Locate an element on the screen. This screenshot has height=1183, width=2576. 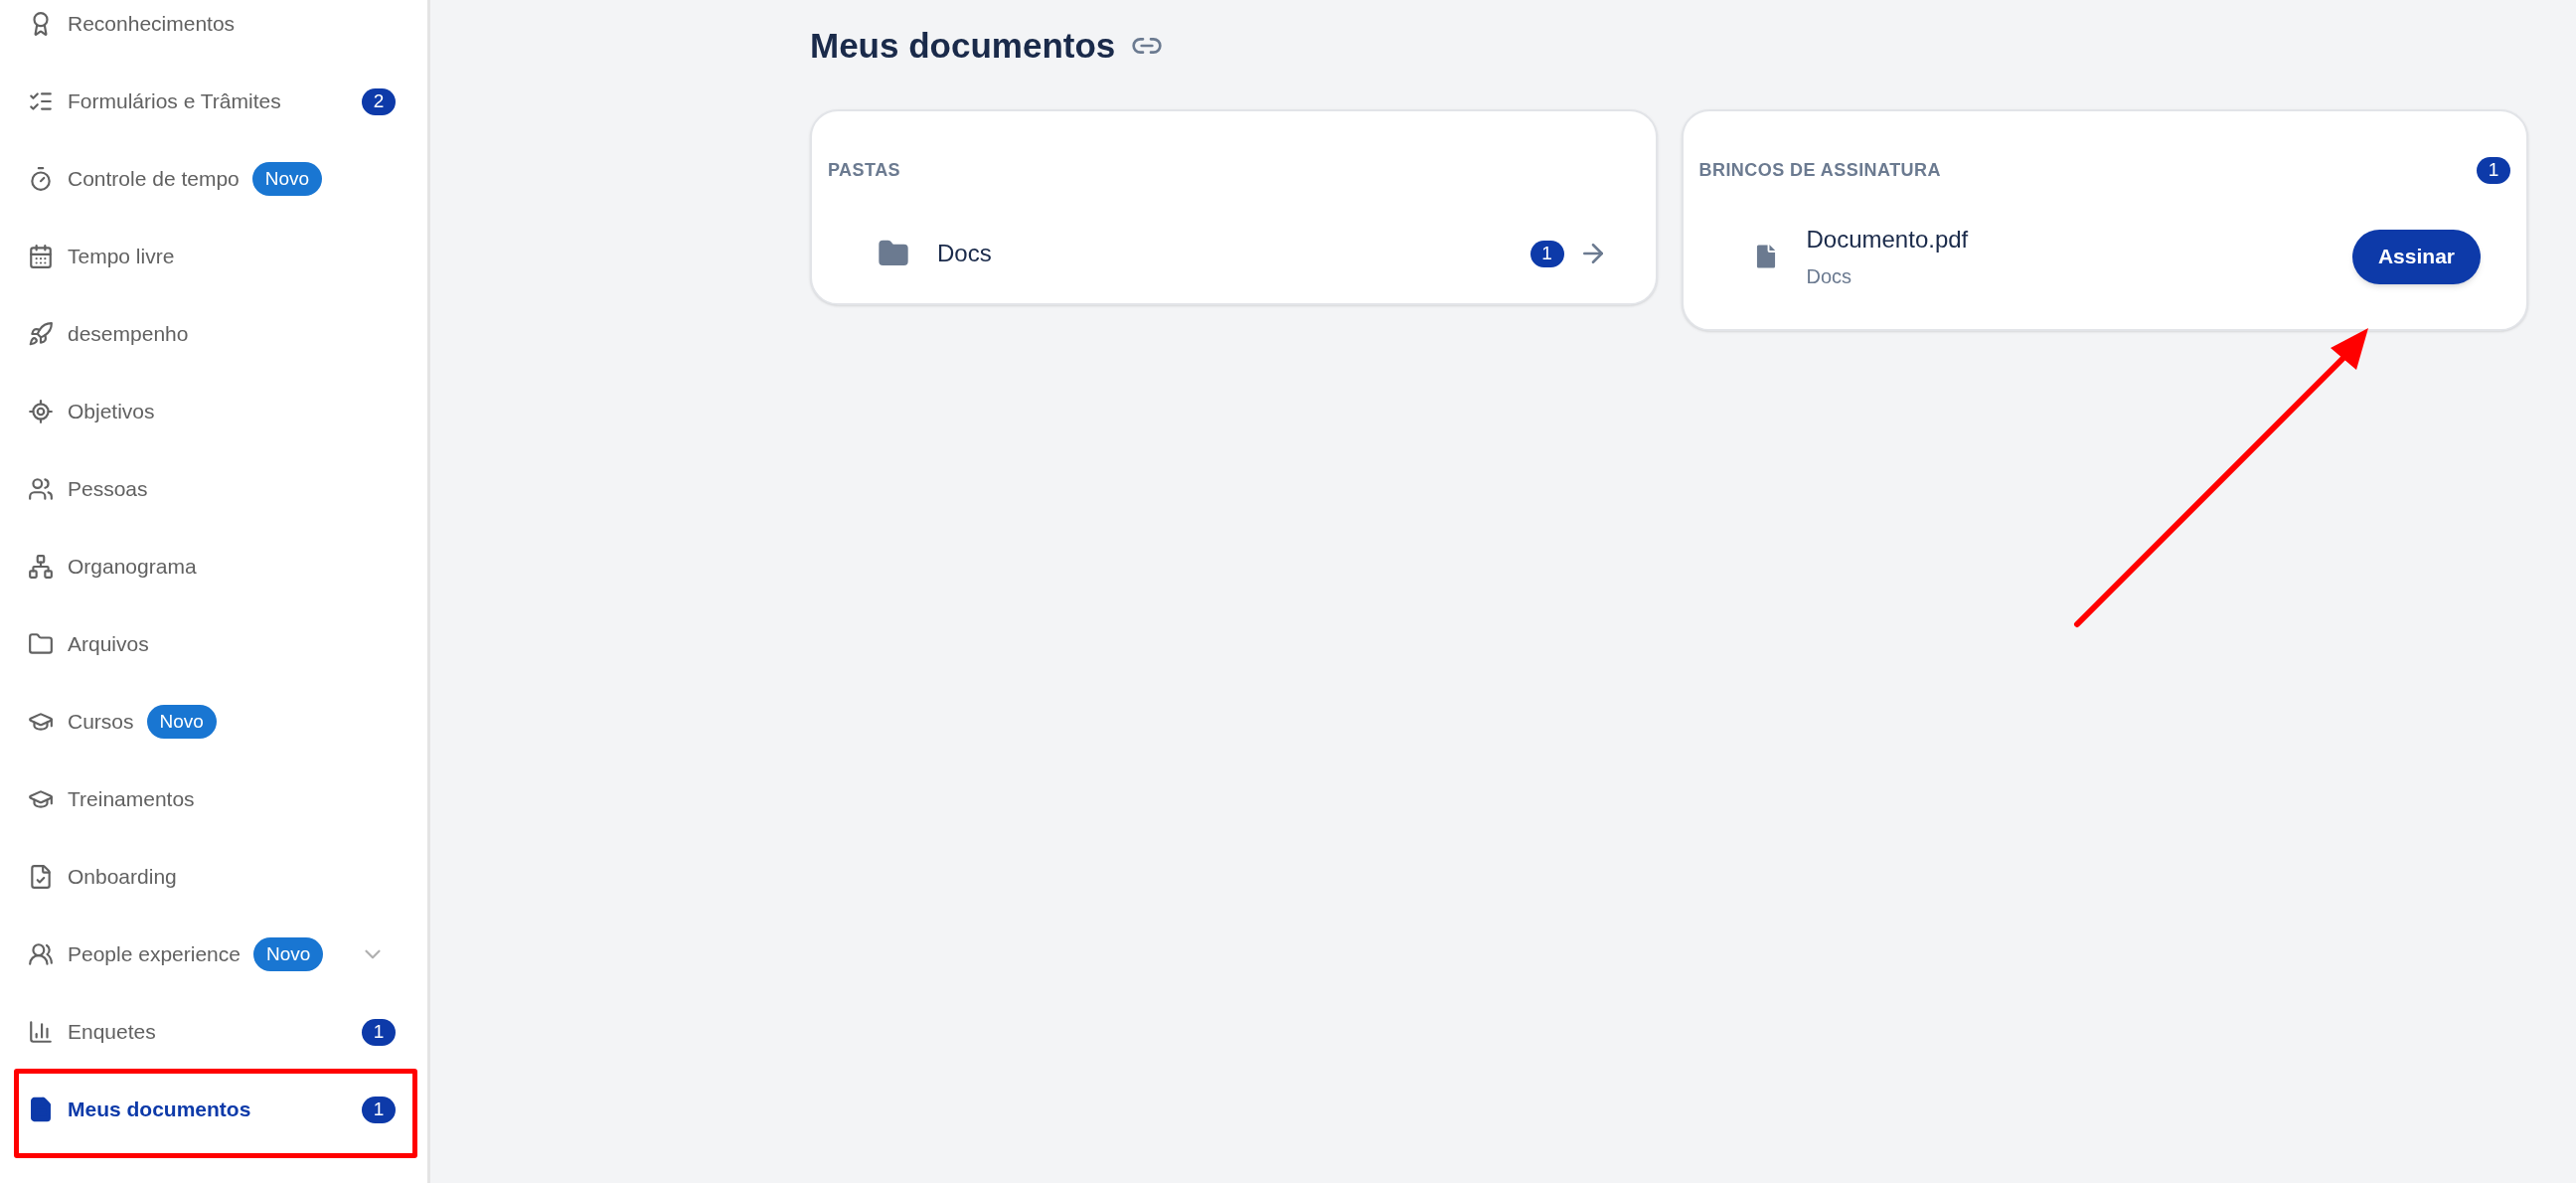
sidebar-item: Controle de tempo Novo is located at coordinates (213, 179).